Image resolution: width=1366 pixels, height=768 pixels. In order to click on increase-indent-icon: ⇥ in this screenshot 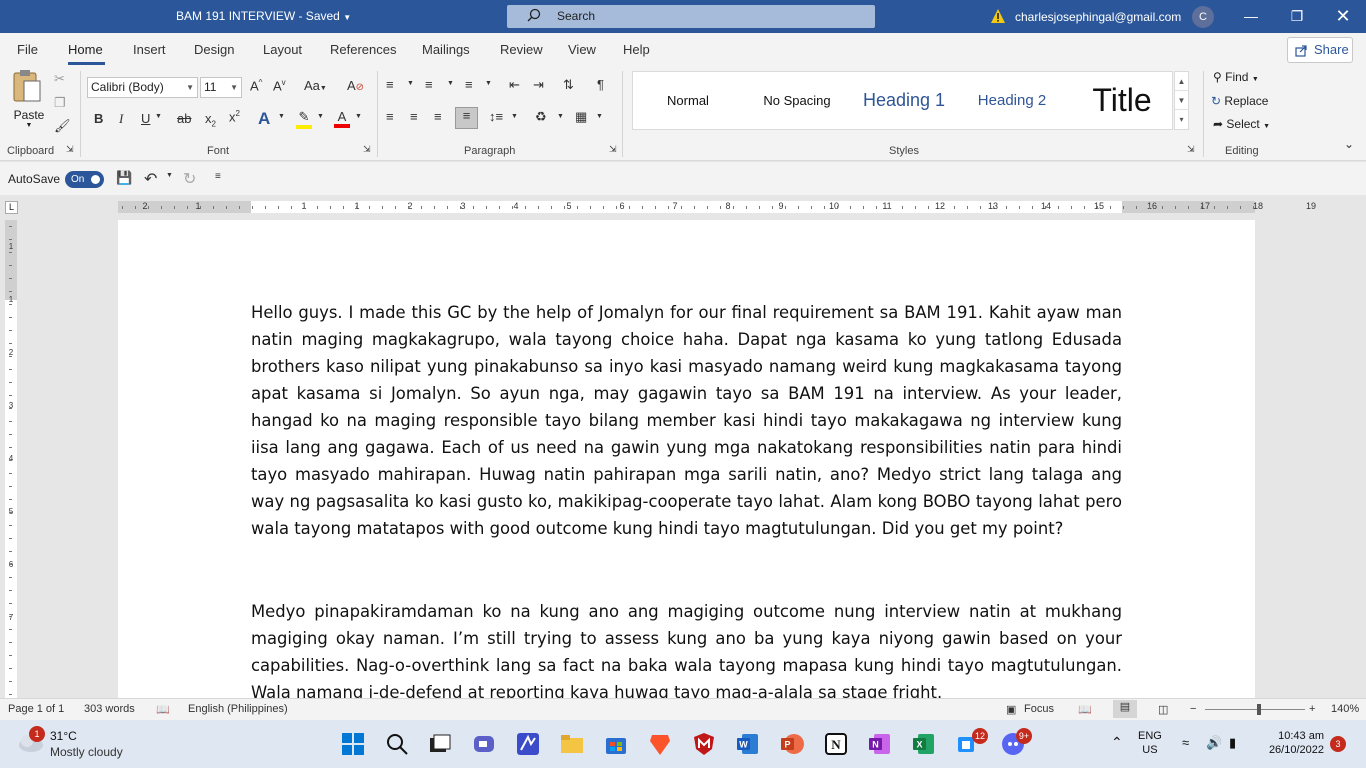, I will do `click(538, 85)`.